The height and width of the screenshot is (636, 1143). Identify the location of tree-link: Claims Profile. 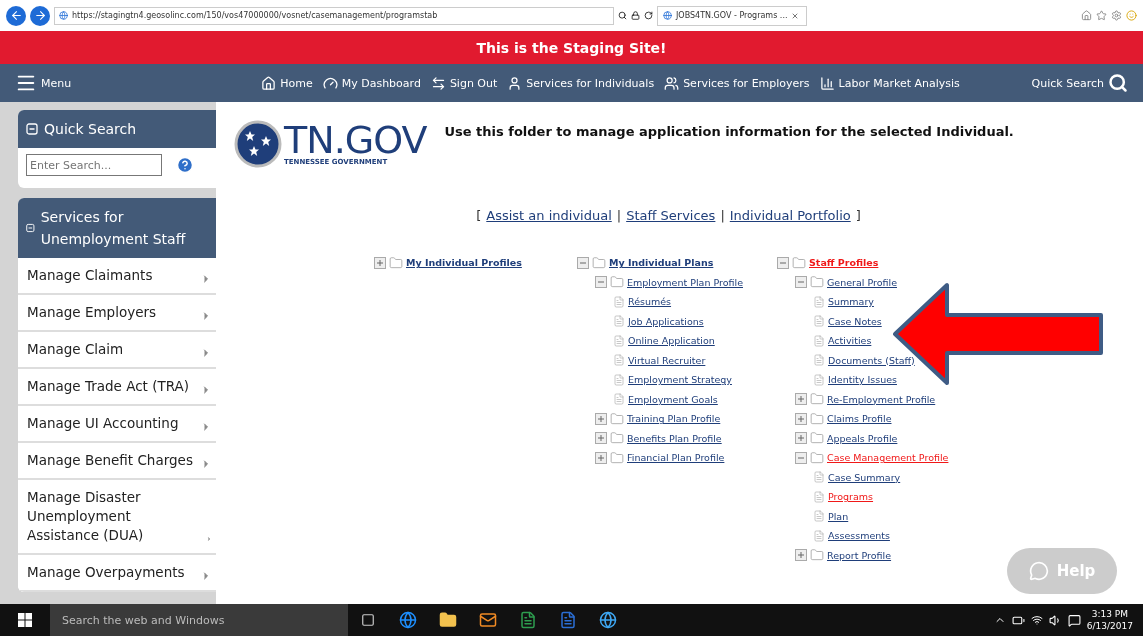
(859, 419).